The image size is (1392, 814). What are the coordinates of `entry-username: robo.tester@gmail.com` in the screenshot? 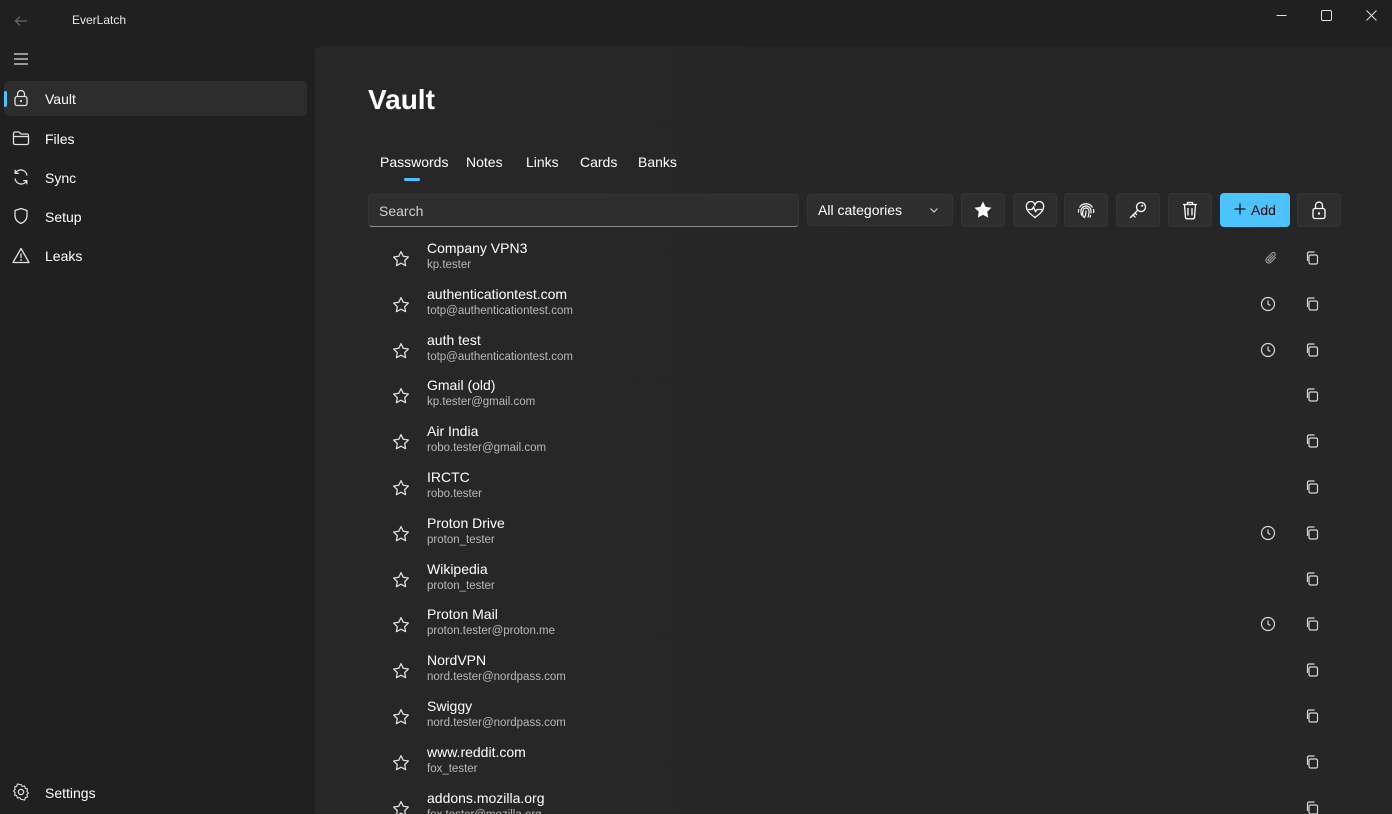 It's located at (487, 448).